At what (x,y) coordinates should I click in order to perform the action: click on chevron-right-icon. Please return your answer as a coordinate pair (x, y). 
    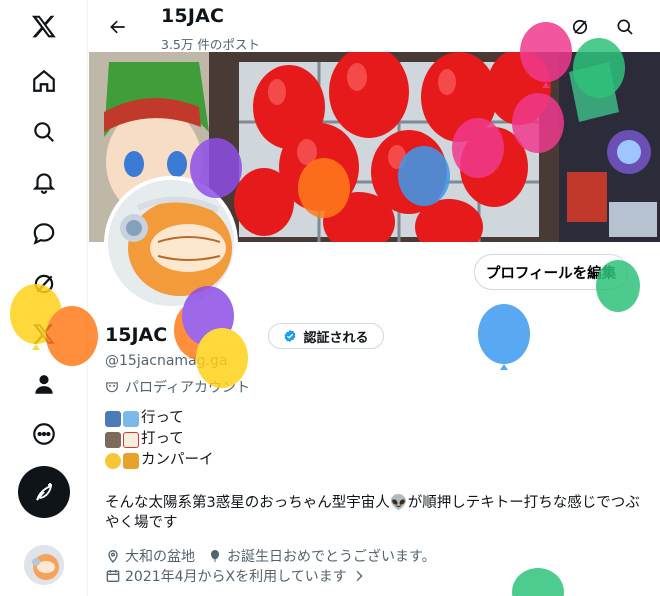
    Looking at the image, I should click on (359, 576).